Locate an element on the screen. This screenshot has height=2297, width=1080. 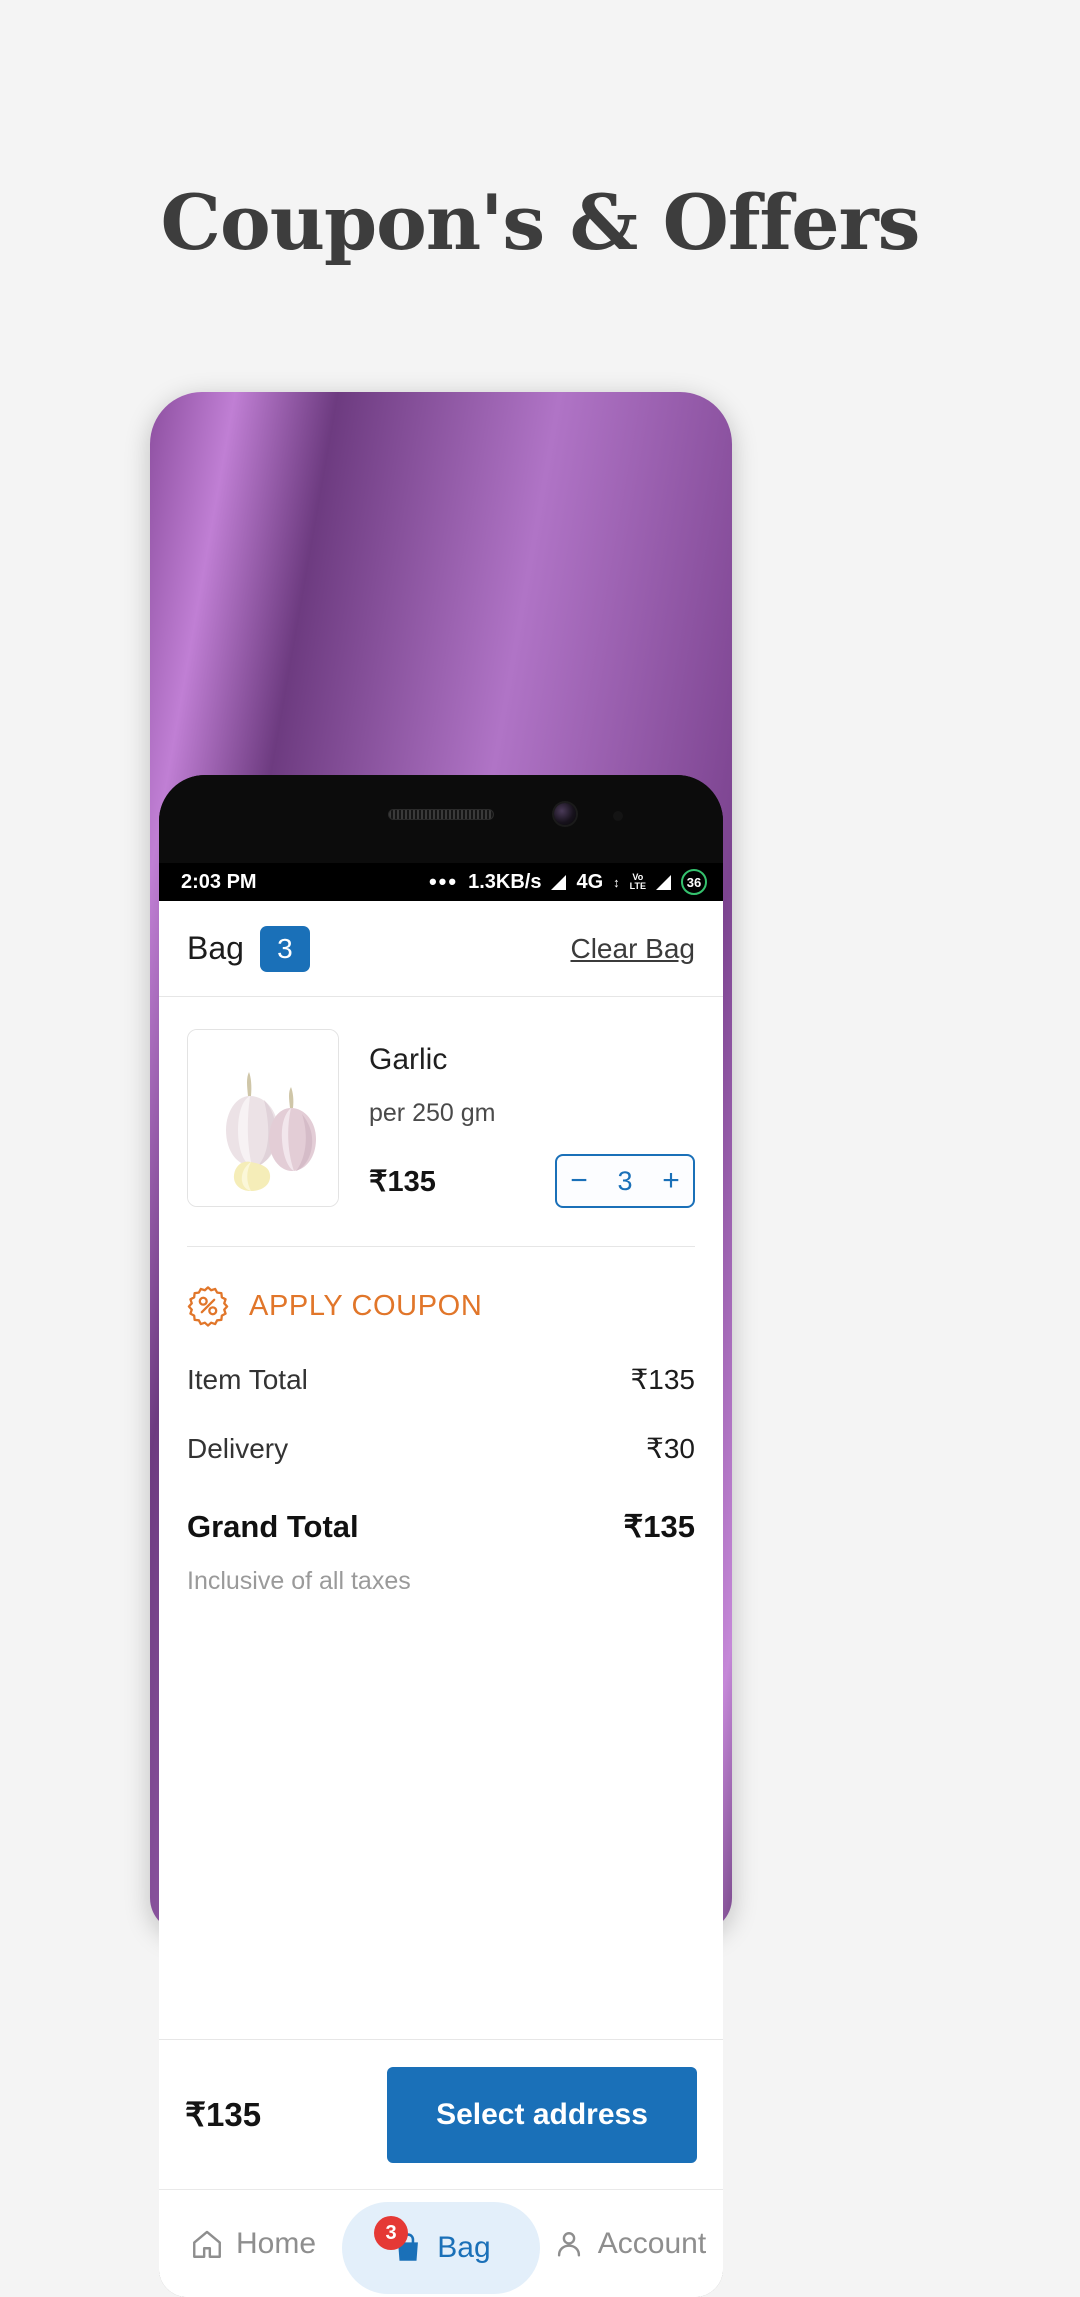
nav-item-account-label: Account is located at coordinates (652, 2243).